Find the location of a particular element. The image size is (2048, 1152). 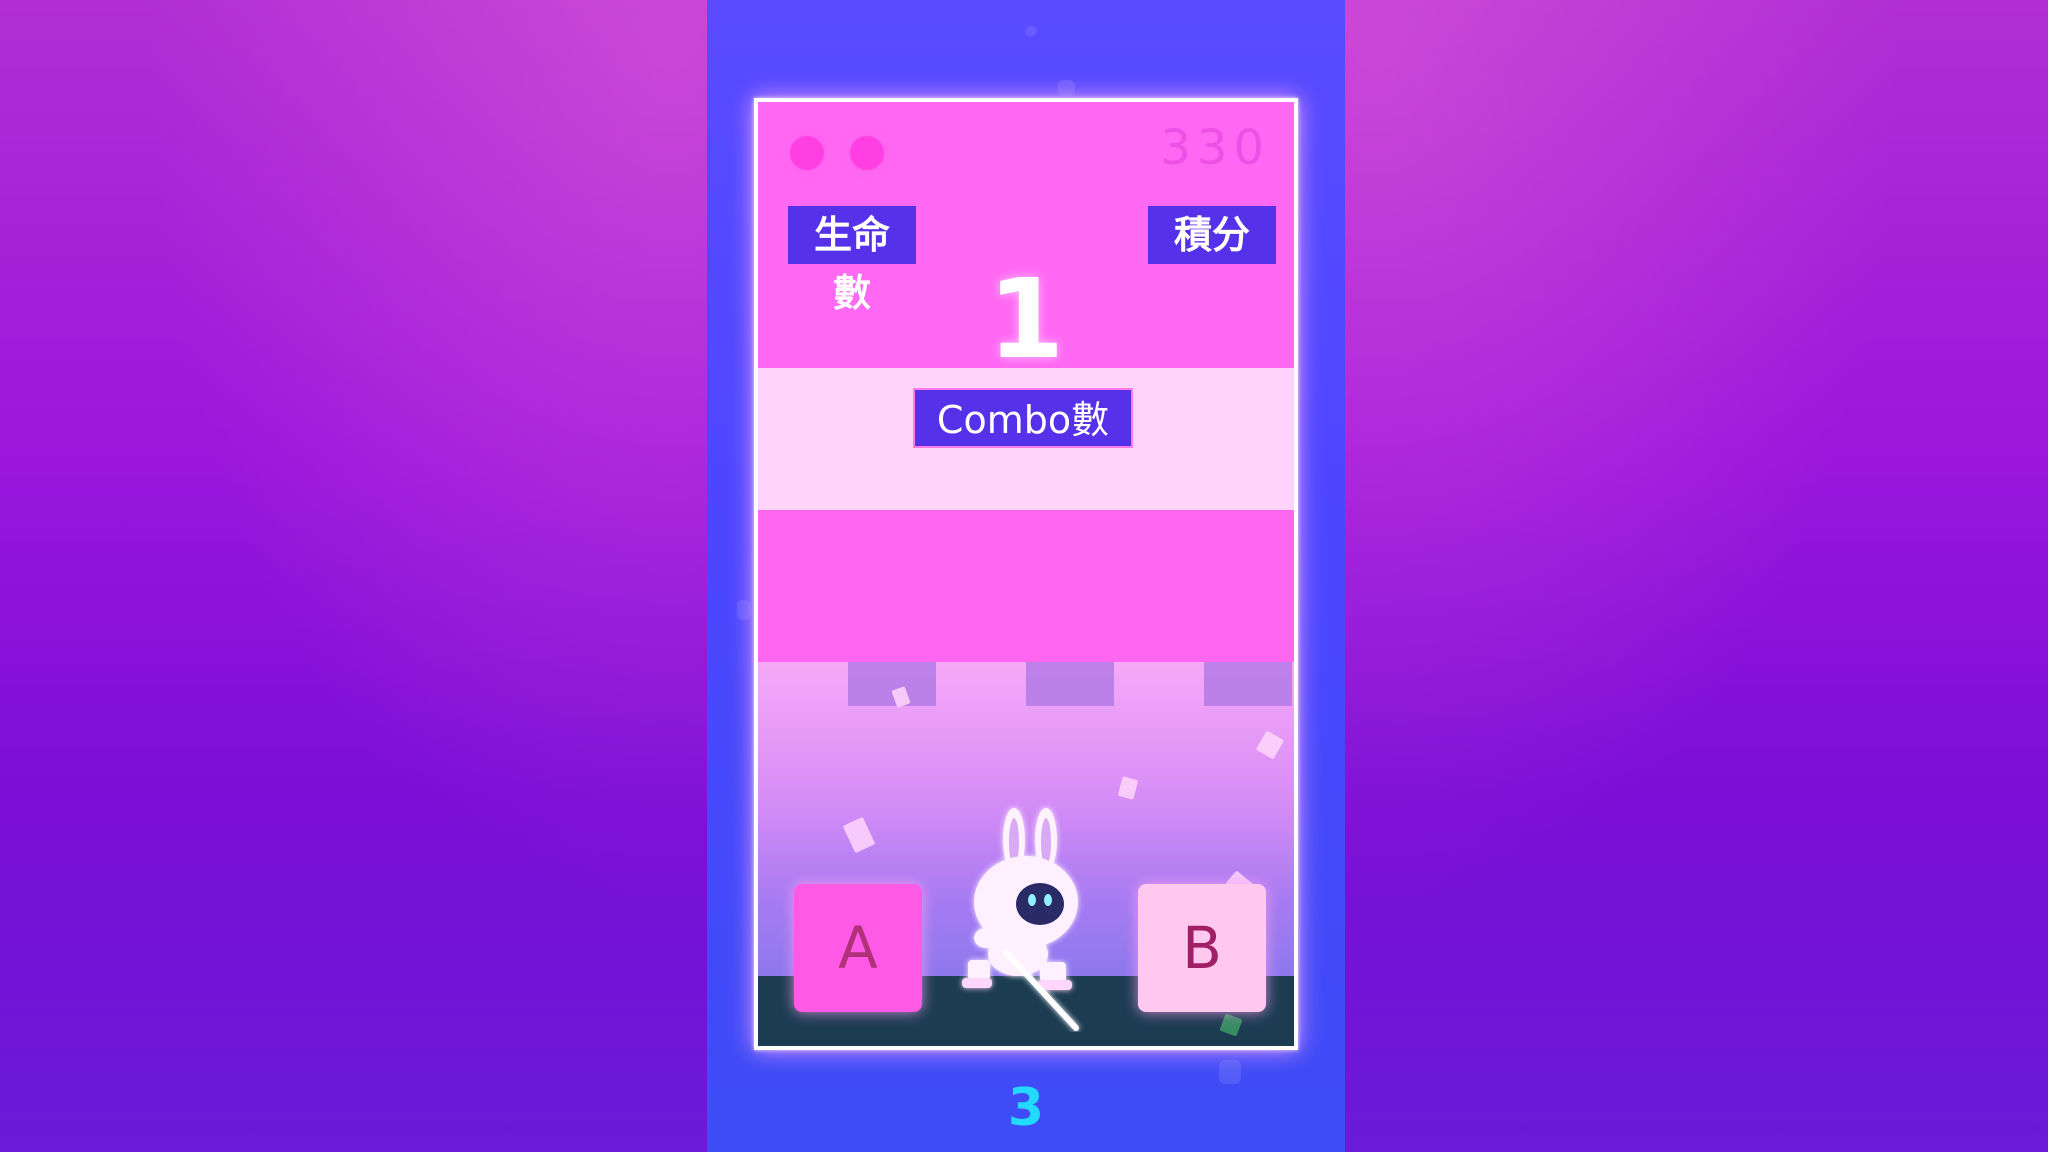

button-a: A is located at coordinates (858, 948).